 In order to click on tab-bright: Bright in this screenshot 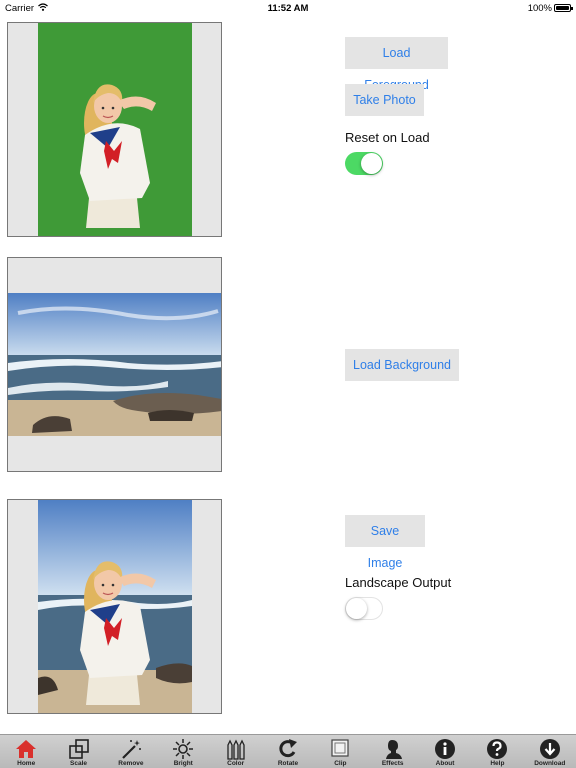, I will do `click(183, 751)`.